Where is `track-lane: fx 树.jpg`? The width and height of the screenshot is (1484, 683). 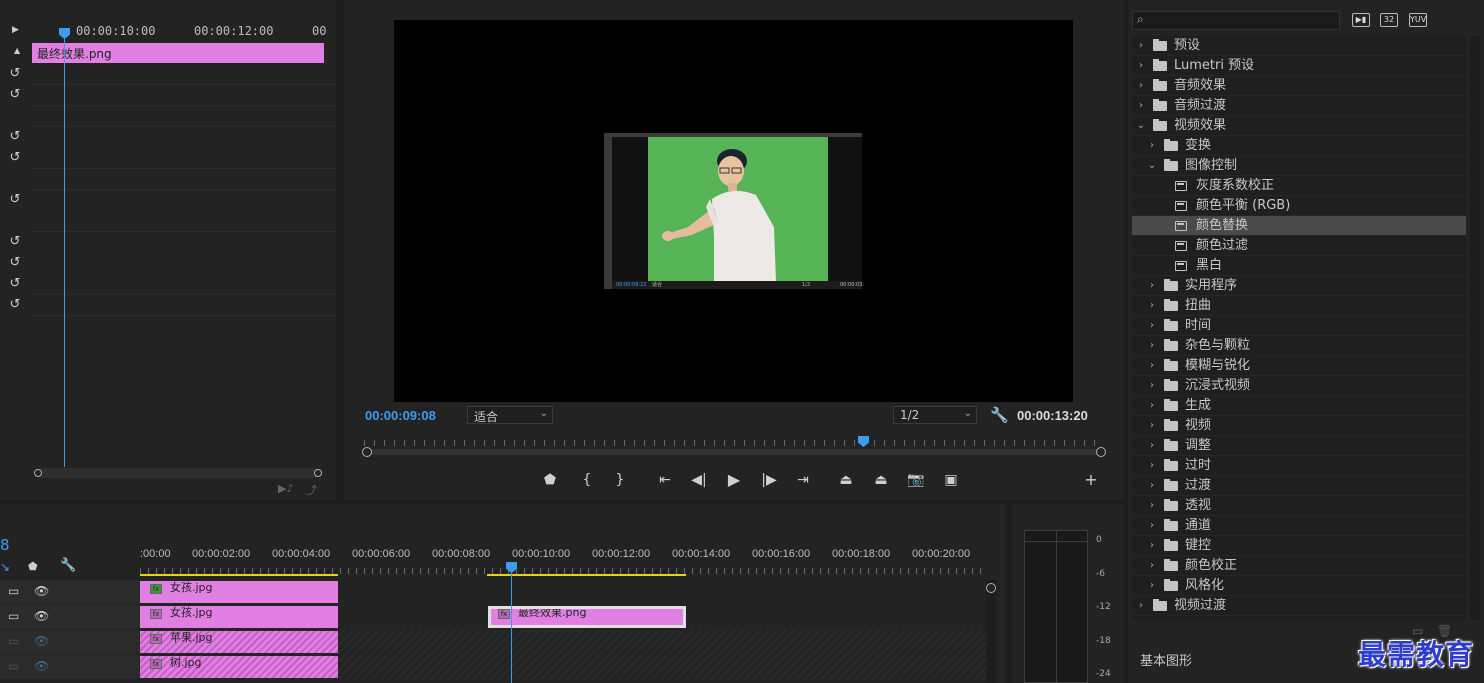 track-lane: fx 树.jpg is located at coordinates (563, 667).